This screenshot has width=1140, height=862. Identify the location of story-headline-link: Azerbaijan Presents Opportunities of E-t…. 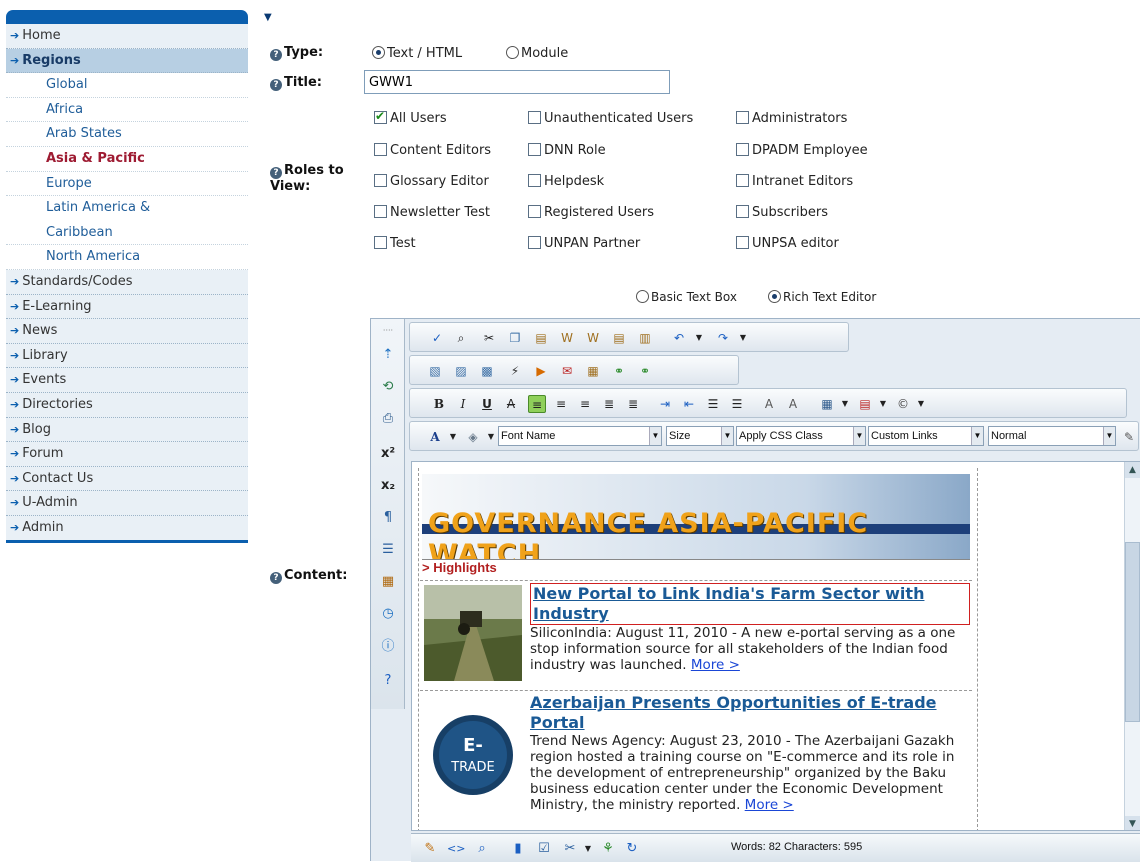
(750, 713).